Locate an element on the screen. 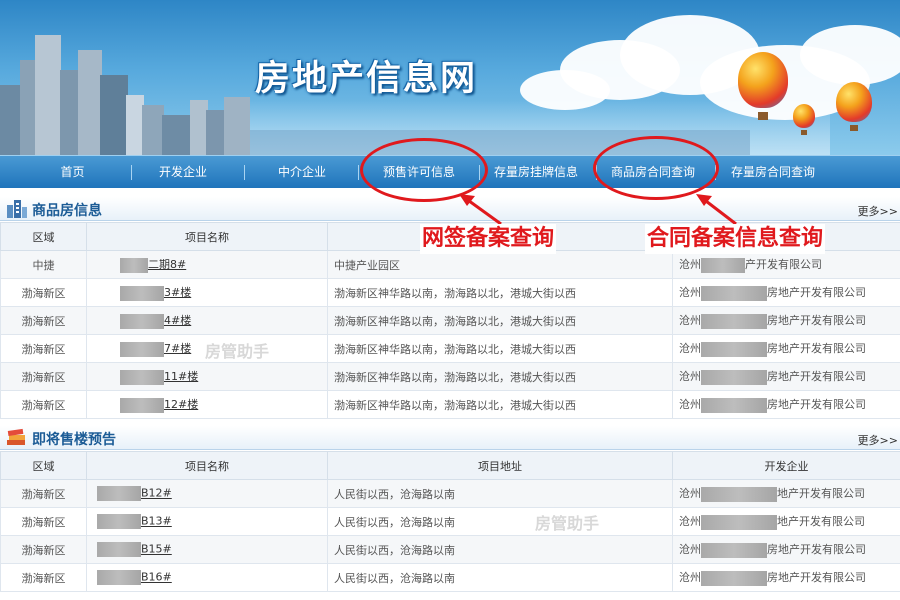 The height and width of the screenshot is (600, 900). nav-item-home: 首页 is located at coordinates (72, 172).